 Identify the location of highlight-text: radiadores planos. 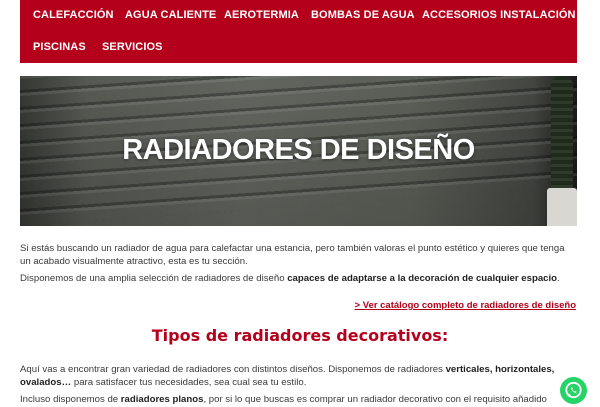
(162, 399).